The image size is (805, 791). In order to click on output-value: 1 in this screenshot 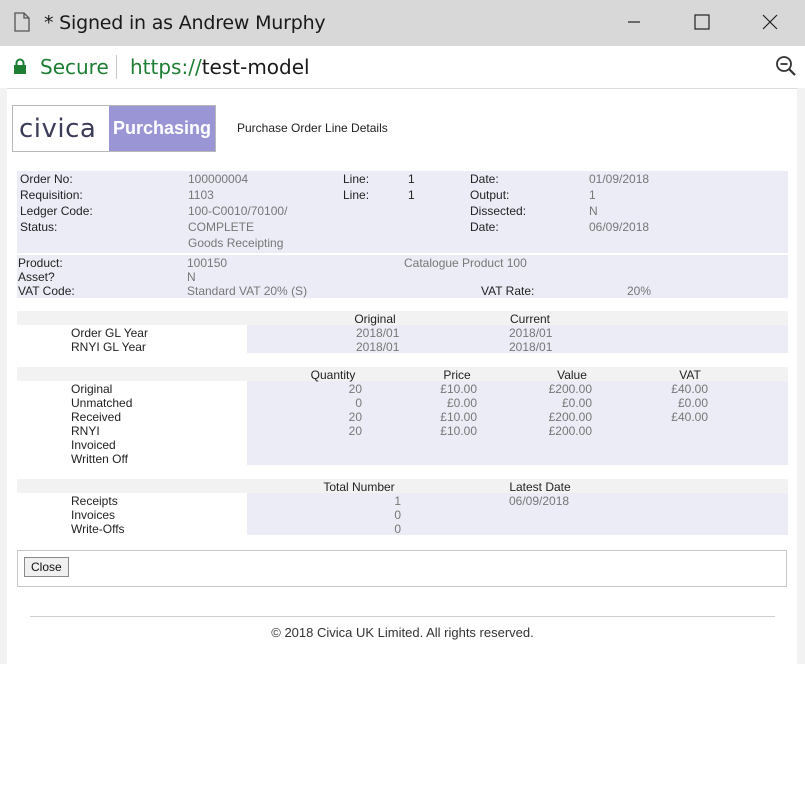, I will do `click(592, 195)`.